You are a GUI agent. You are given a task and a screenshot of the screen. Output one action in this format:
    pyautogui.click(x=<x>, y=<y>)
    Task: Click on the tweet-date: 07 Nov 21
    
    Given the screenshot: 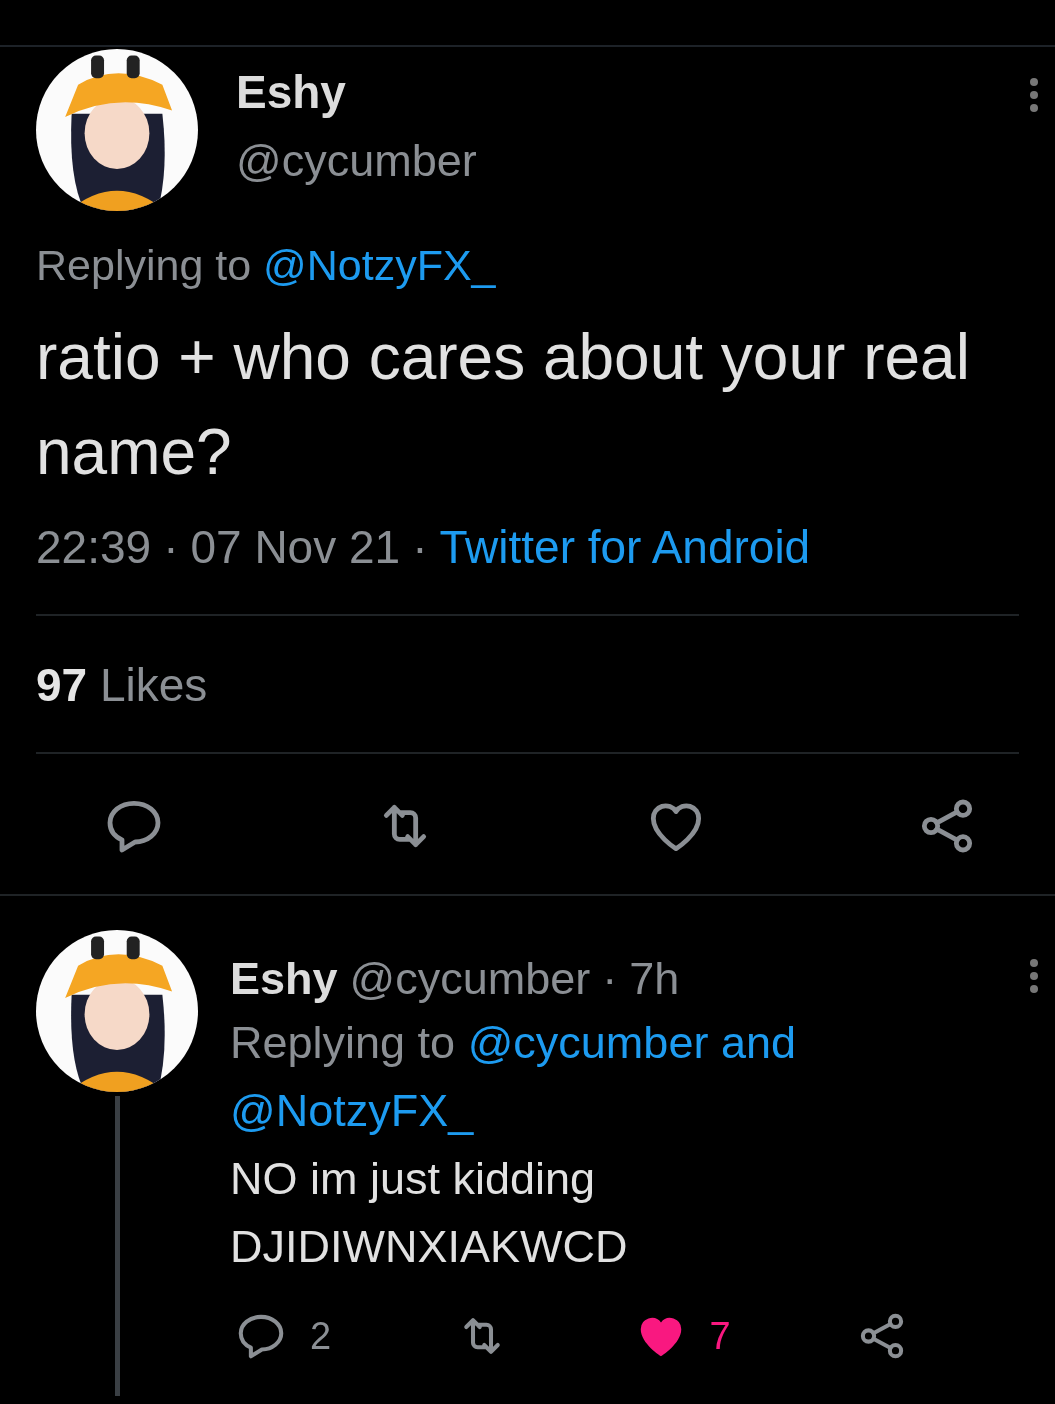 What is the action you would take?
    pyautogui.click(x=295, y=547)
    